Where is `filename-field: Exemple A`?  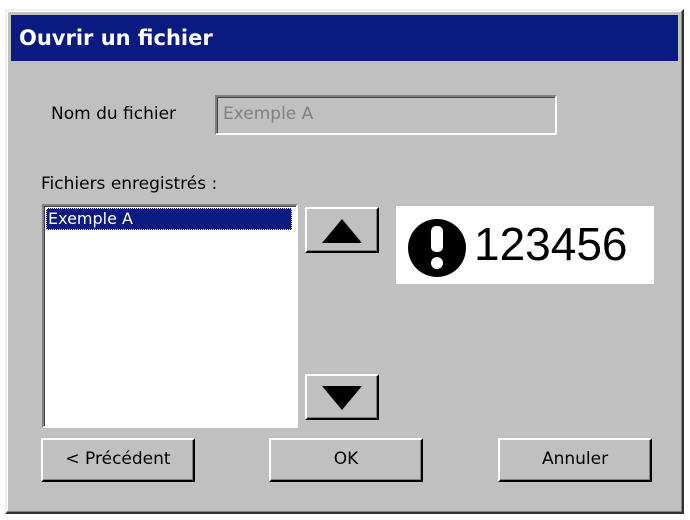 filename-field: Exemple A is located at coordinates (386, 115).